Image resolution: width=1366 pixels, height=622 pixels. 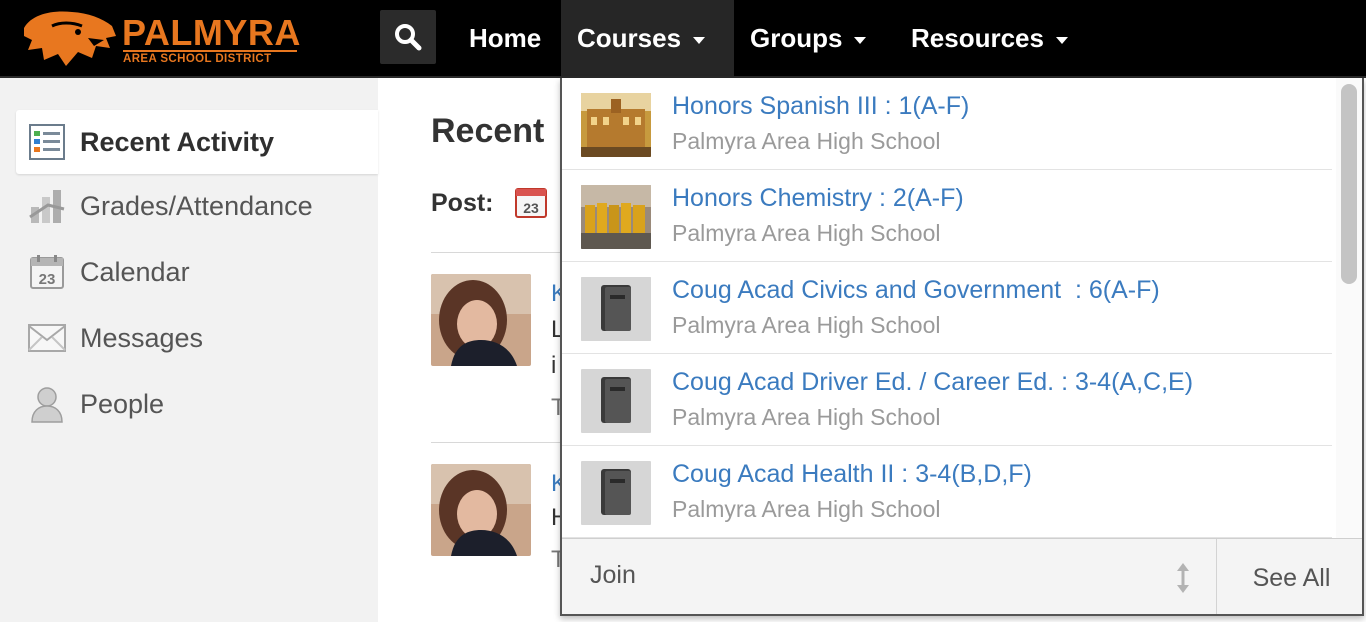 What do you see at coordinates (977, 37) in the screenshot?
I see `nav-resources-label: Resources` at bounding box center [977, 37].